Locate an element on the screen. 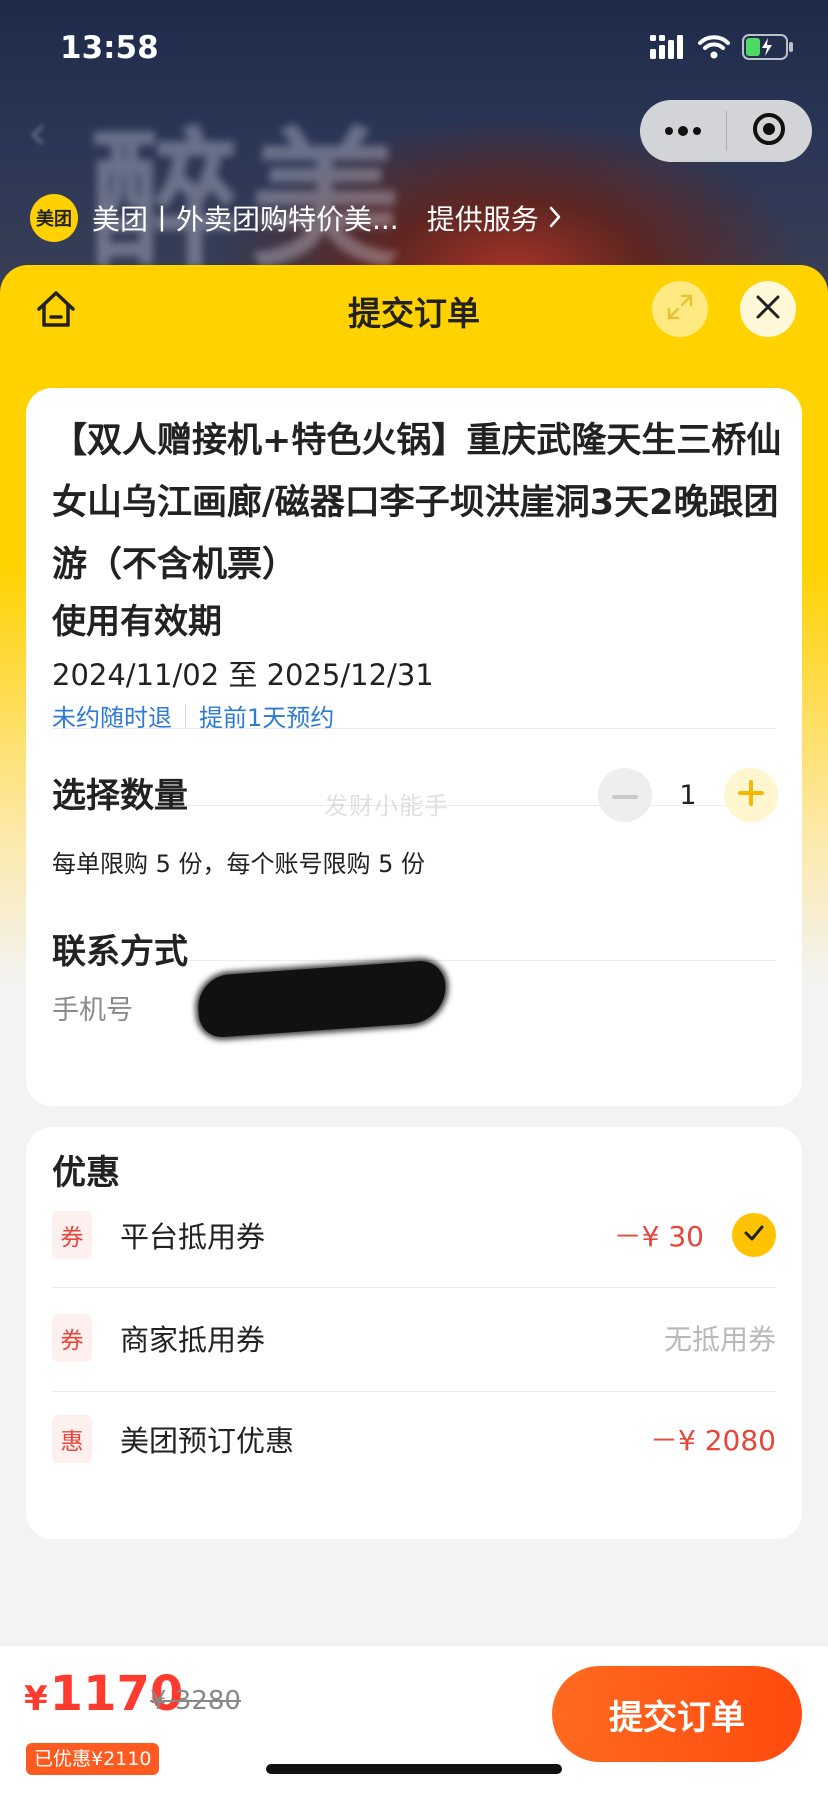 The image size is (828, 1793). plus-icon is located at coordinates (751, 795).